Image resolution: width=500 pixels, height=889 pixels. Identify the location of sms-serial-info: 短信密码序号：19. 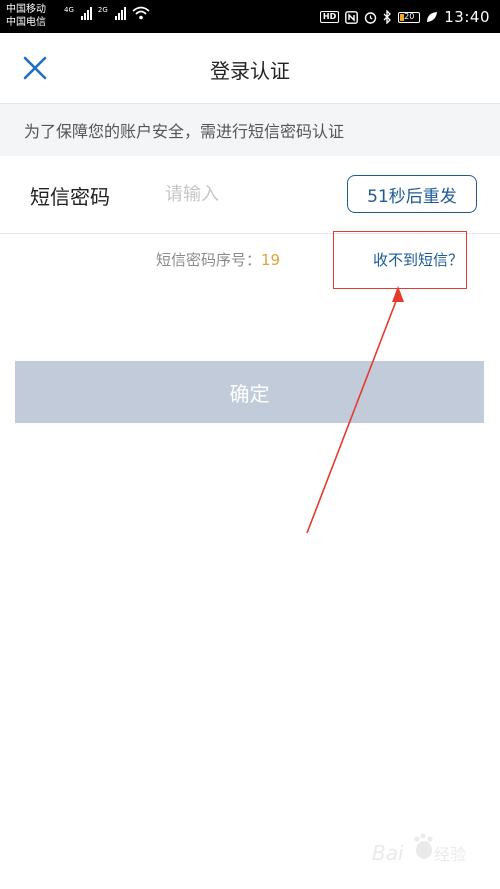
(218, 259).